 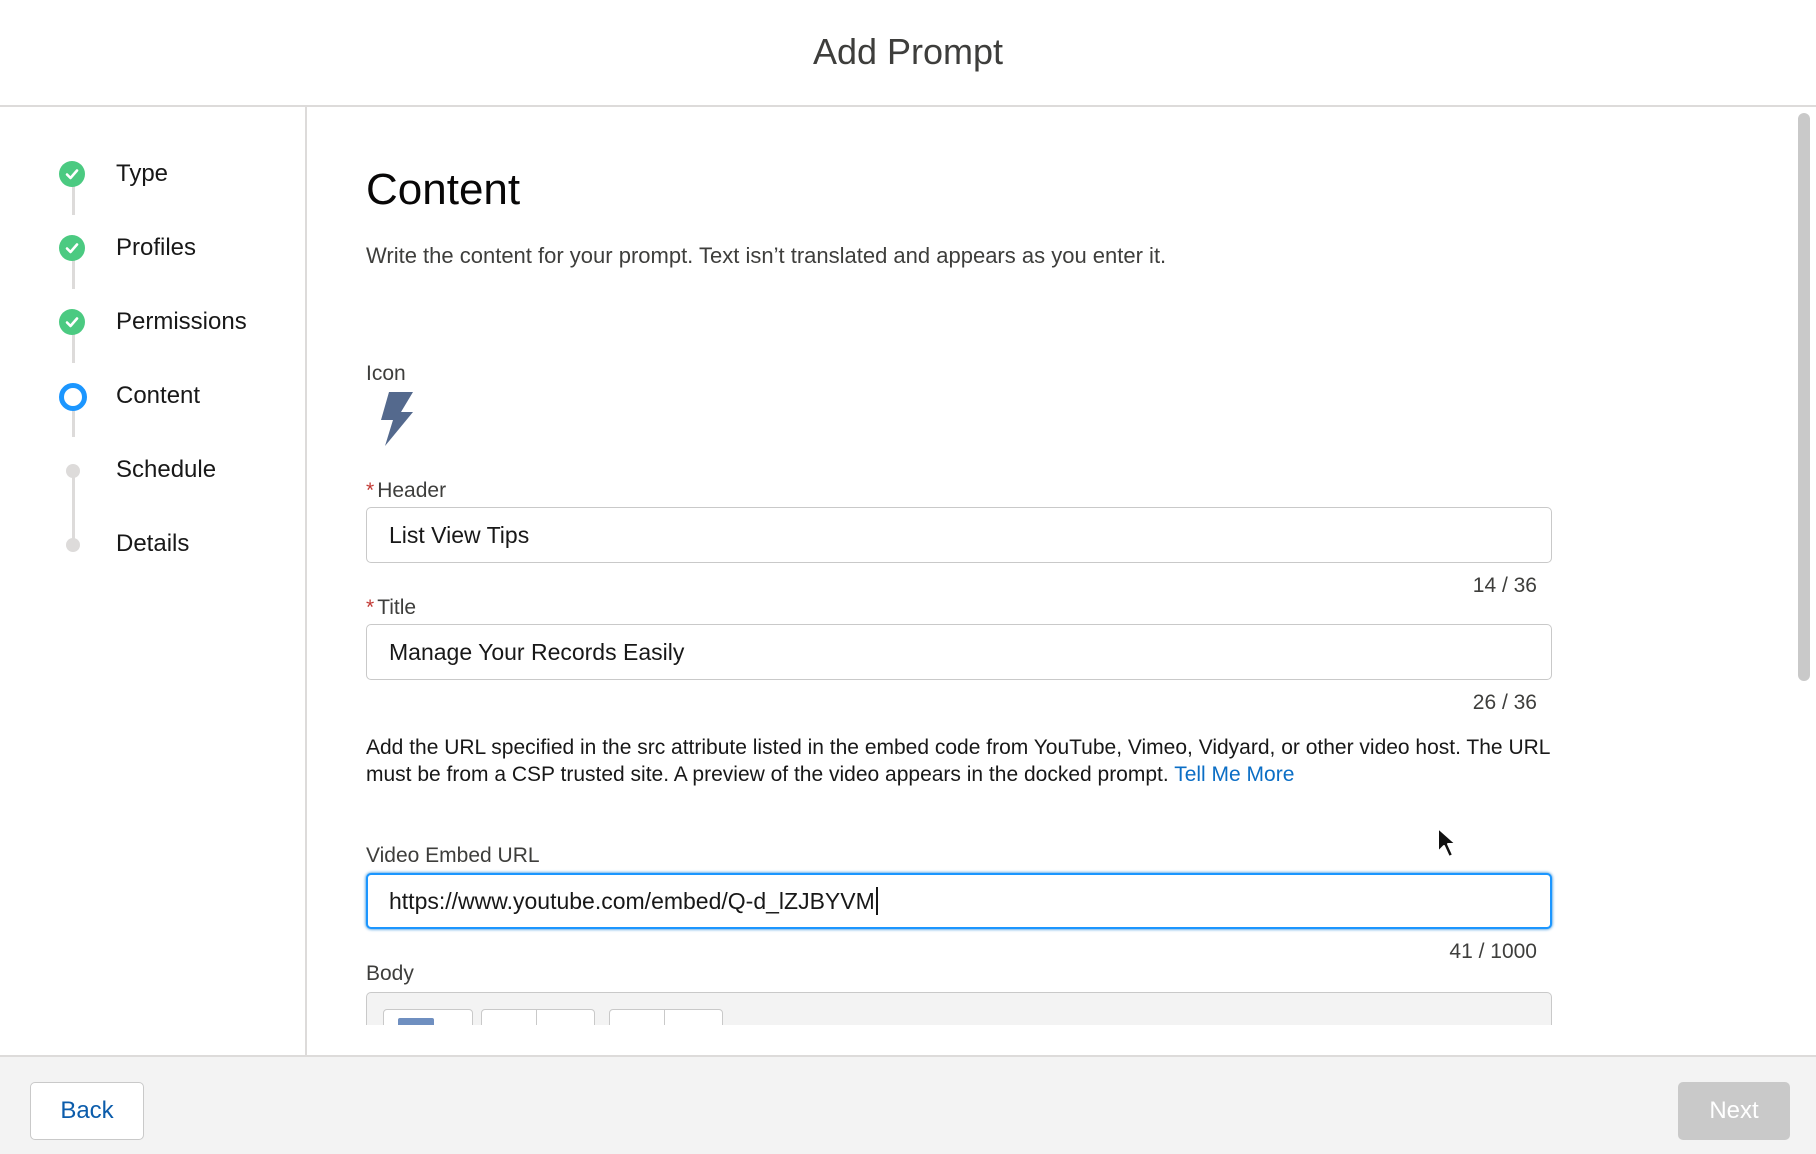 I want to click on step-details: Details, so click(x=150, y=544).